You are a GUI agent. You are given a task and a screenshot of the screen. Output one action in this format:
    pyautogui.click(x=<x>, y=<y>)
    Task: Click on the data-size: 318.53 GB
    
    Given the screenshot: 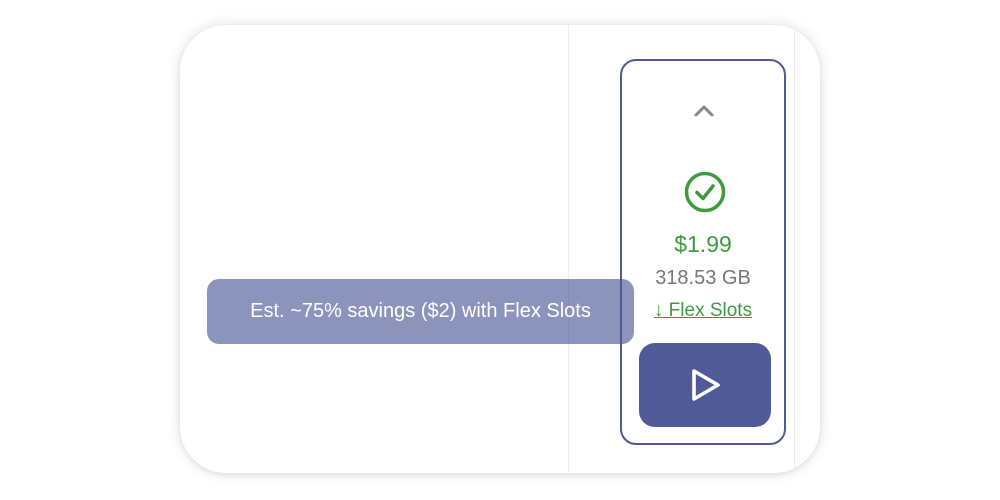 What is the action you would take?
    pyautogui.click(x=703, y=278)
    